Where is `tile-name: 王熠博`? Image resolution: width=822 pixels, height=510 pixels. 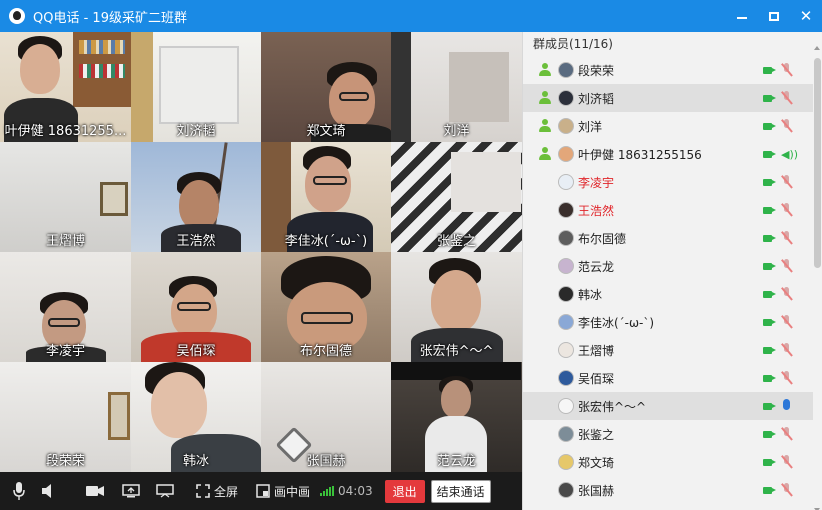 tile-name: 王熠博 is located at coordinates (65, 241).